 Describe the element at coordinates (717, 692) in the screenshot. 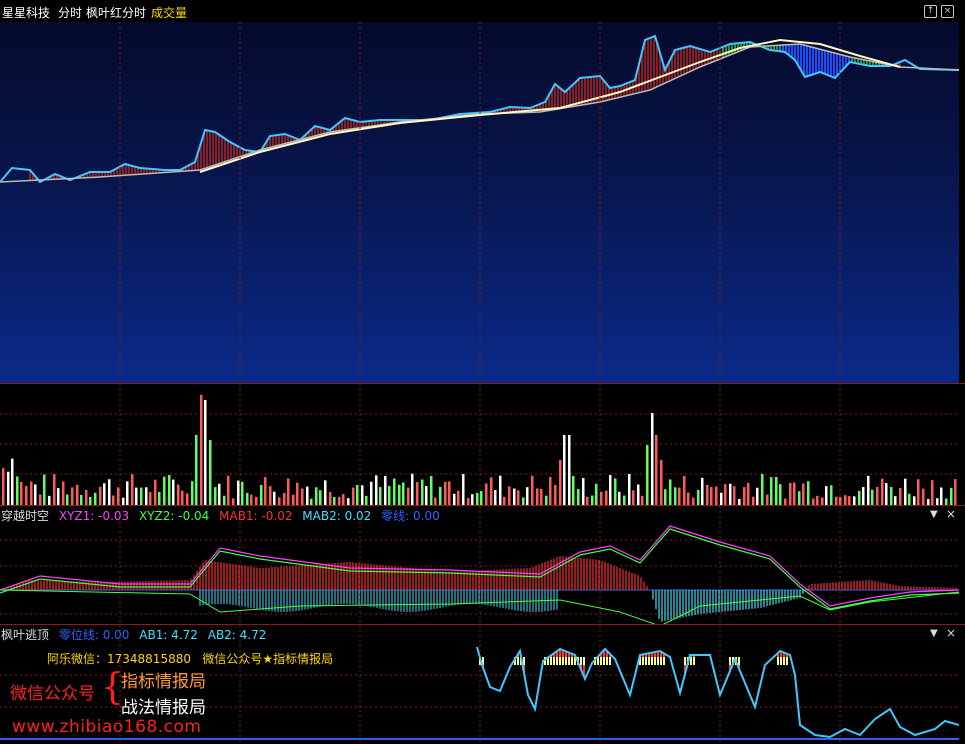

I see `ab-line` at that location.